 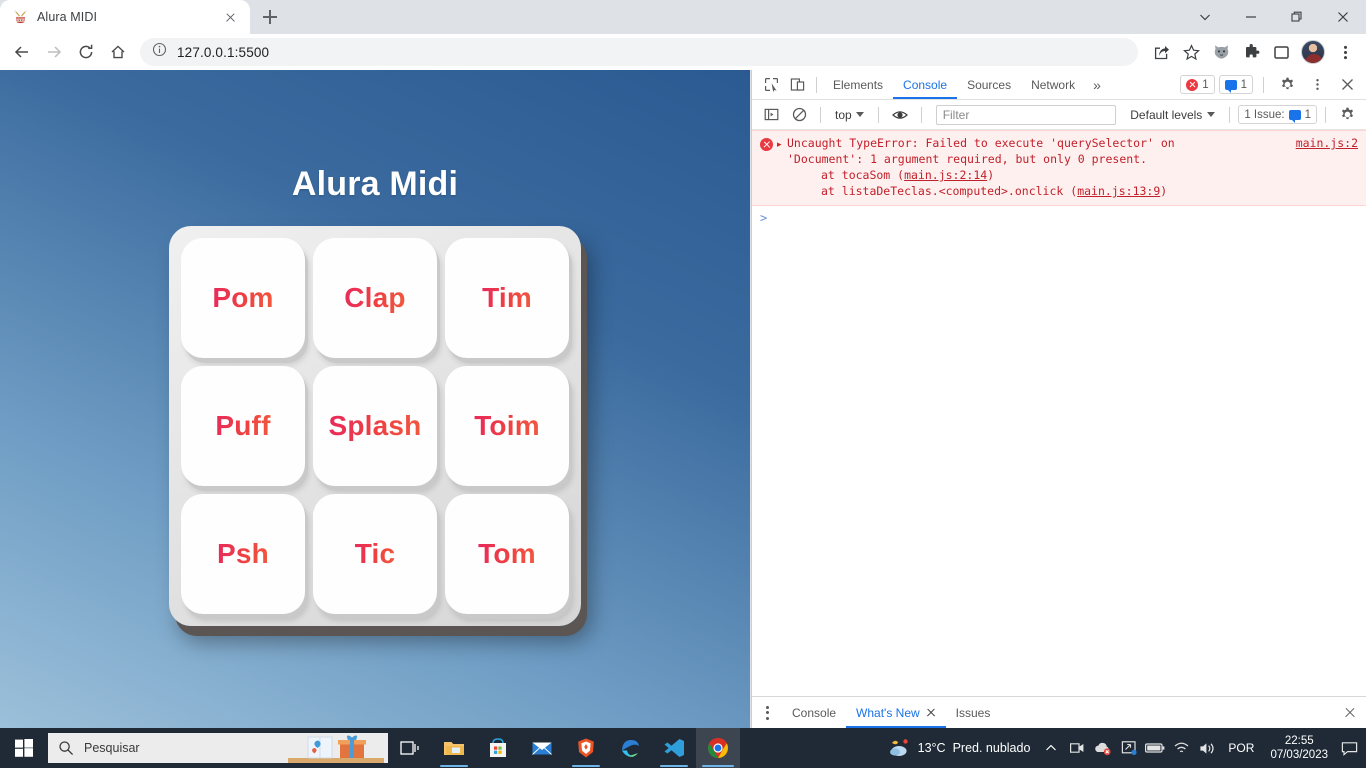 I want to click on console-prompt-row: >, so click(x=1059, y=218).